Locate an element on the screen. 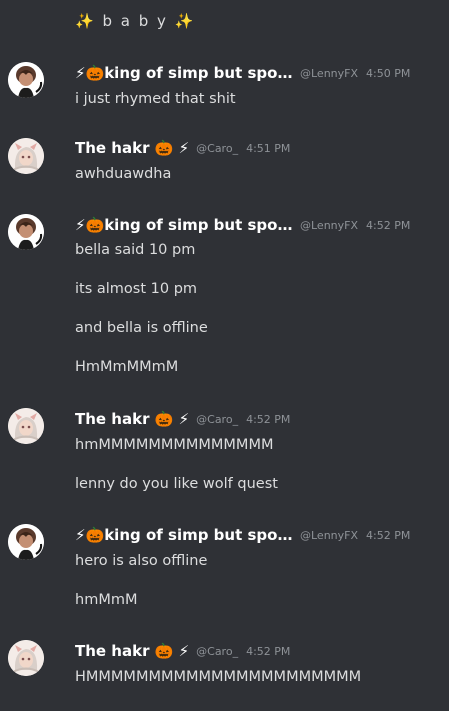  message-header: The hakr 🎃 ⚡ @Caro_ 4:51 PM is located at coordinates (182, 148).